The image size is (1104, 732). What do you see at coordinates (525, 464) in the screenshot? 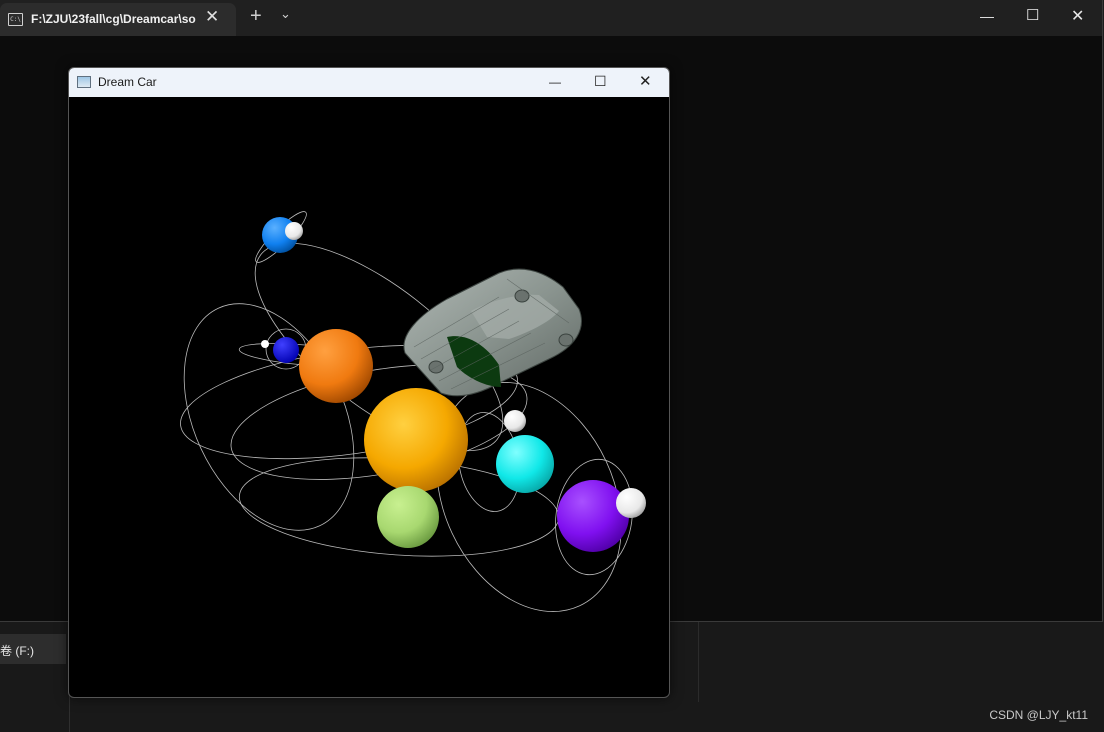
I see `cyan-planet` at bounding box center [525, 464].